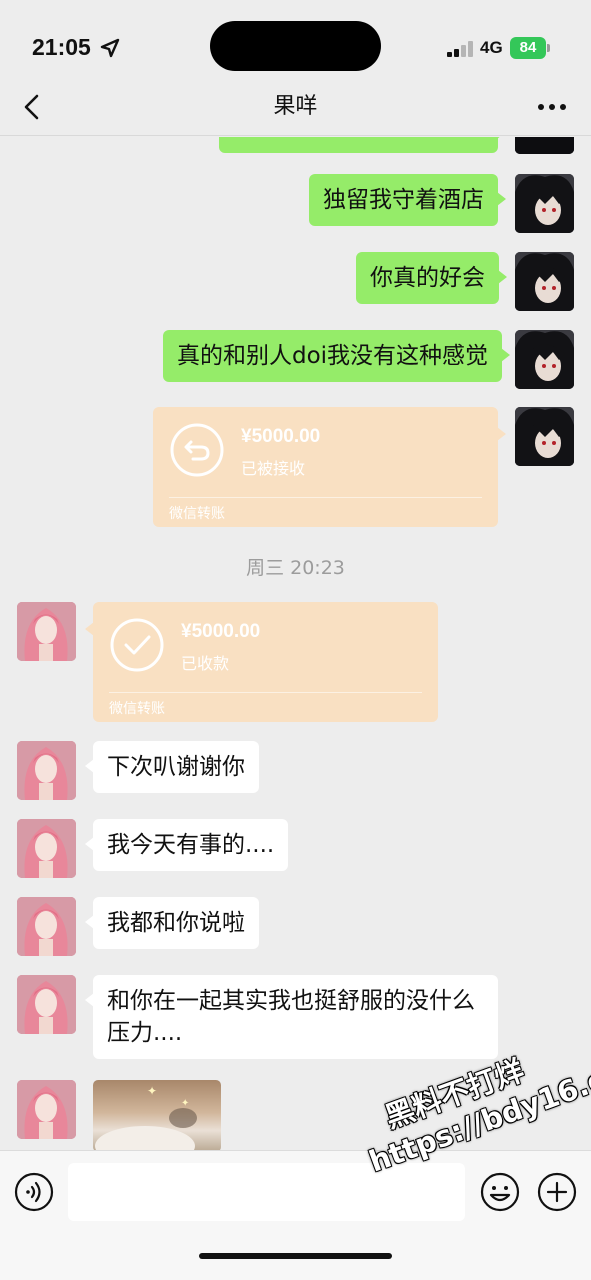 The height and width of the screenshot is (1280, 591). I want to click on emoji-icon, so click(500, 1192).